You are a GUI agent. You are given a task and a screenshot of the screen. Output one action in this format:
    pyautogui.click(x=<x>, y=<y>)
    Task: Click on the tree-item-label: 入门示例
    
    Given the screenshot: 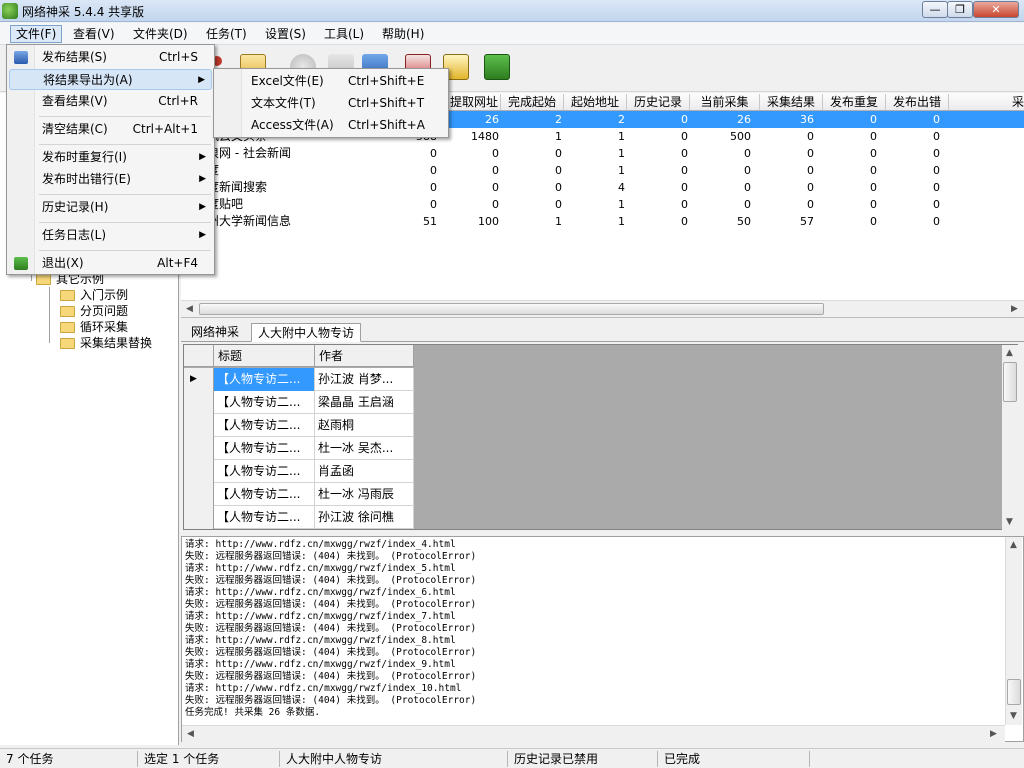 What is the action you would take?
    pyautogui.click(x=104, y=295)
    